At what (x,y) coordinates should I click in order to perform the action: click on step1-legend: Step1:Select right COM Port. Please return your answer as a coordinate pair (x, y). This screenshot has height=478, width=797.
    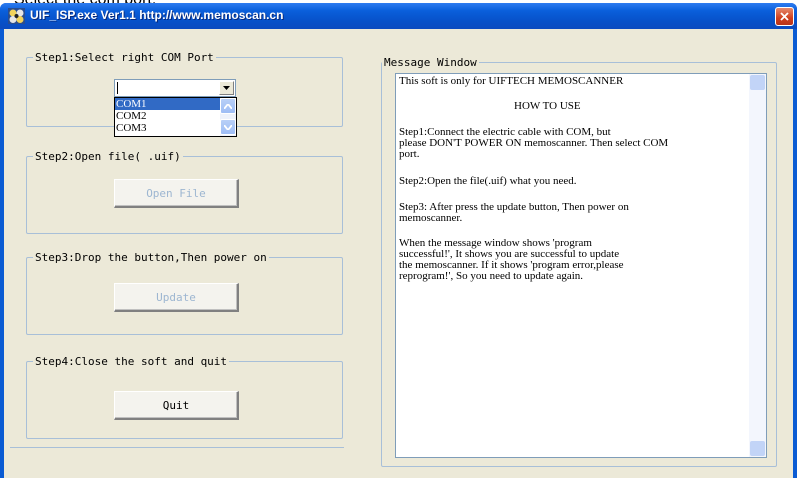
    Looking at the image, I should click on (124, 57).